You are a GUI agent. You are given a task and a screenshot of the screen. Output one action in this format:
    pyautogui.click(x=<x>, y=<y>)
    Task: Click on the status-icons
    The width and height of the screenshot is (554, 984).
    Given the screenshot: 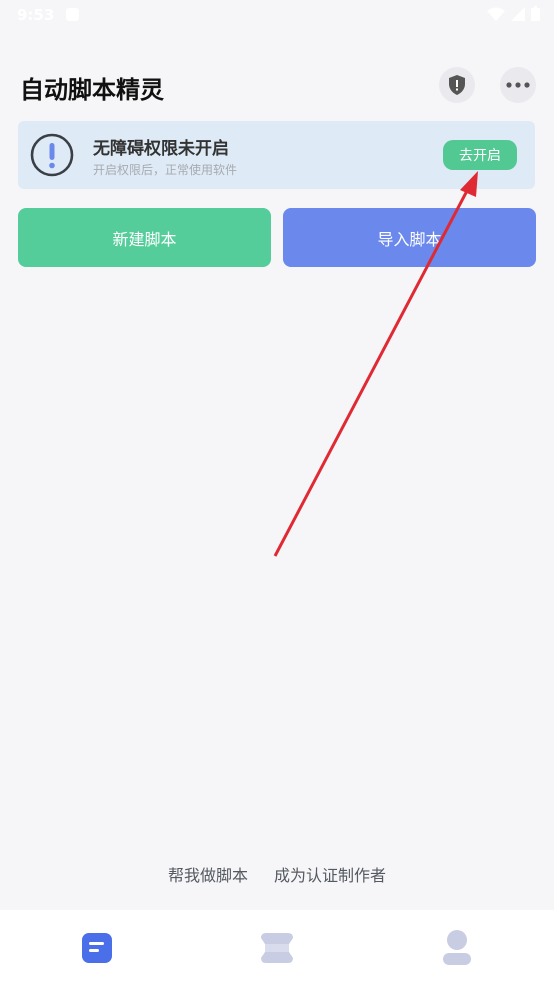 What is the action you would take?
    pyautogui.click(x=513, y=13)
    